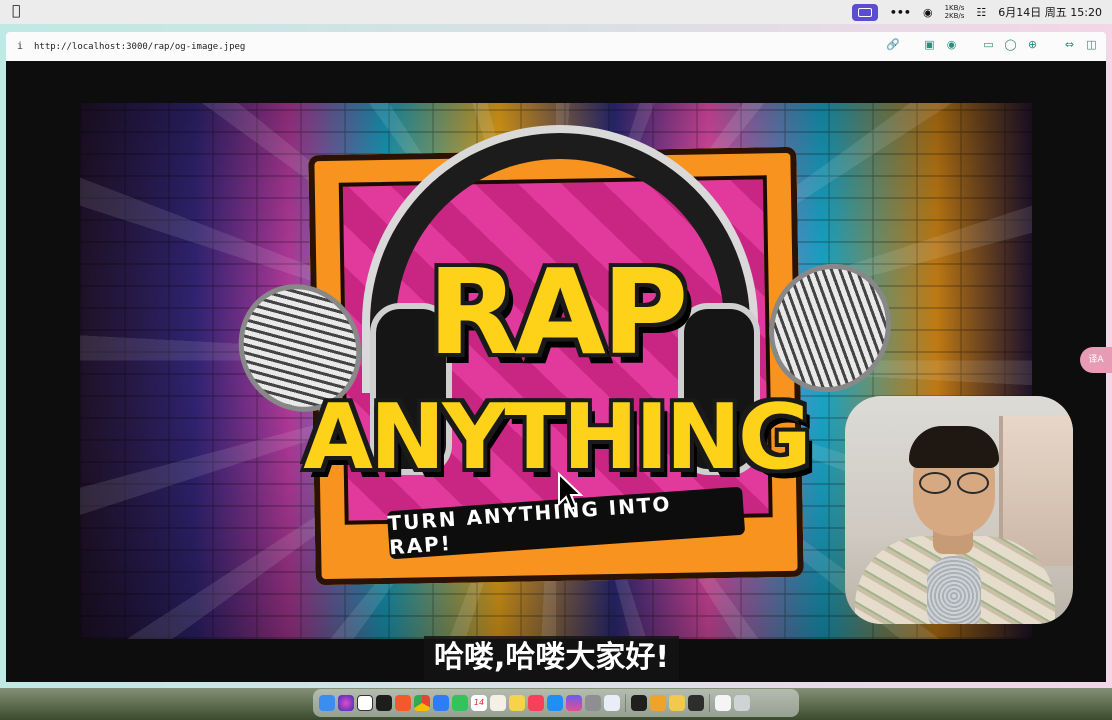  I want to click on toolbar: 🔗 ▣ ◉ ▭ ◯ ⊕ ⇔ ◫, so click(992, 44).